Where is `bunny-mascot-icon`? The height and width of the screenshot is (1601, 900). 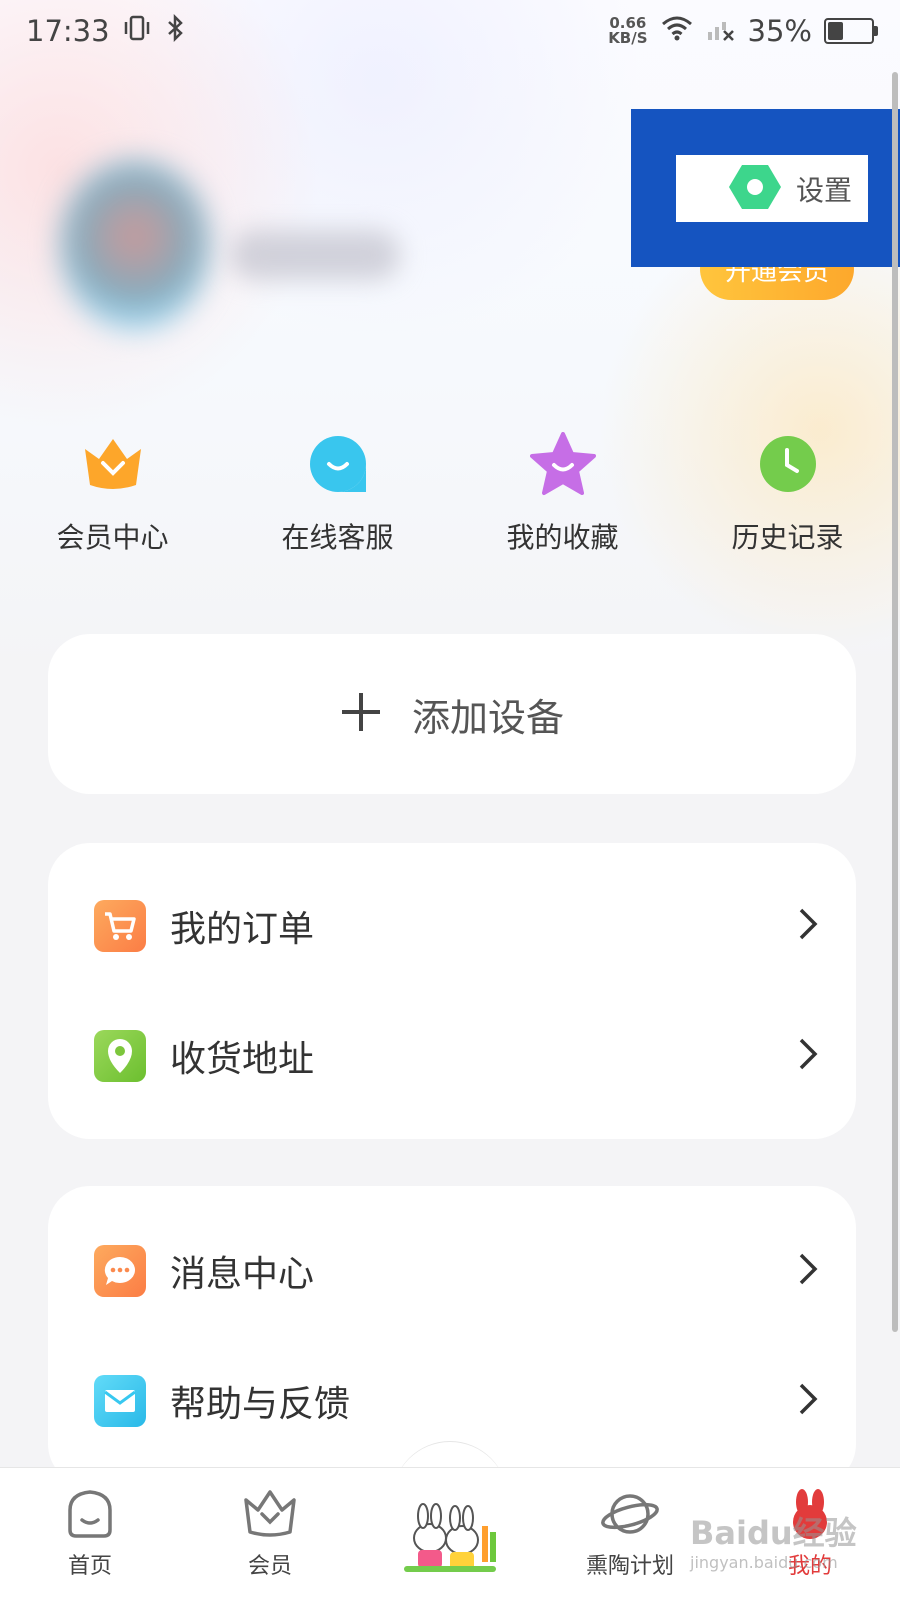
bunny-mascot-icon is located at coordinates (450, 1535).